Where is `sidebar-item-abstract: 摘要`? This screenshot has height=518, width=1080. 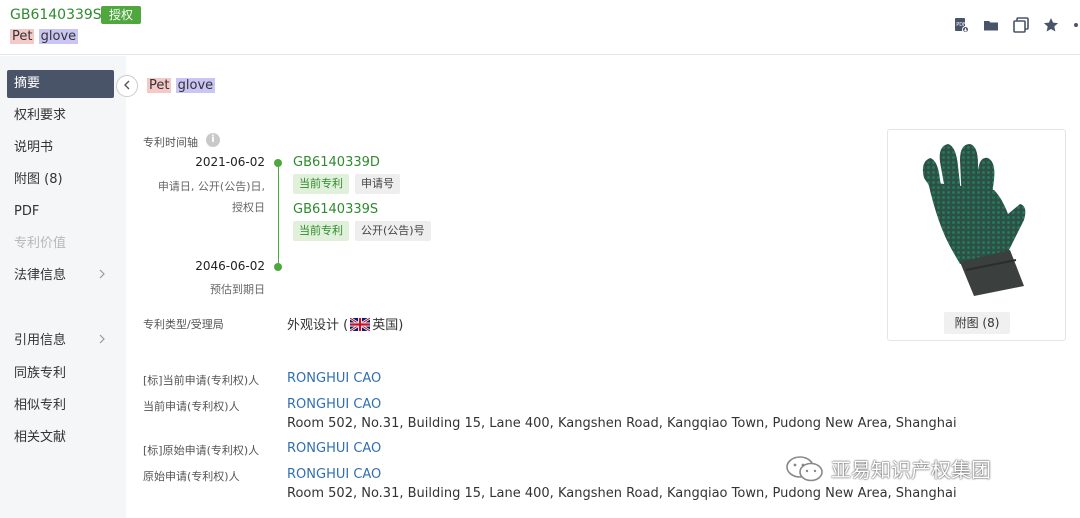 sidebar-item-abstract: 摘要 is located at coordinates (60, 84).